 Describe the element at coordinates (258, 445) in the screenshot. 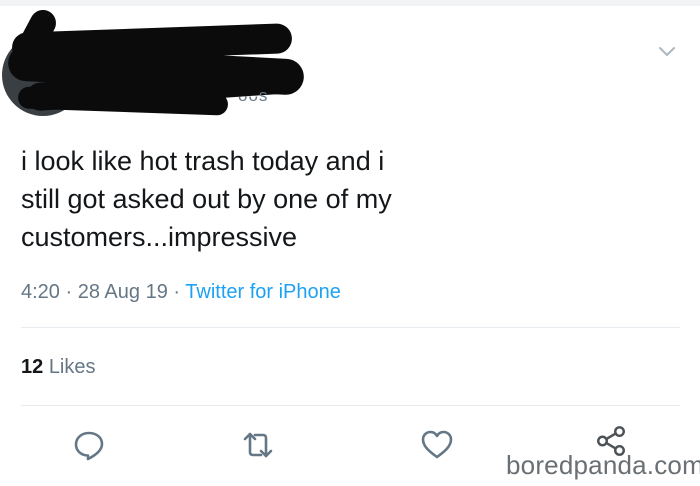

I see `retweet-icon` at that location.